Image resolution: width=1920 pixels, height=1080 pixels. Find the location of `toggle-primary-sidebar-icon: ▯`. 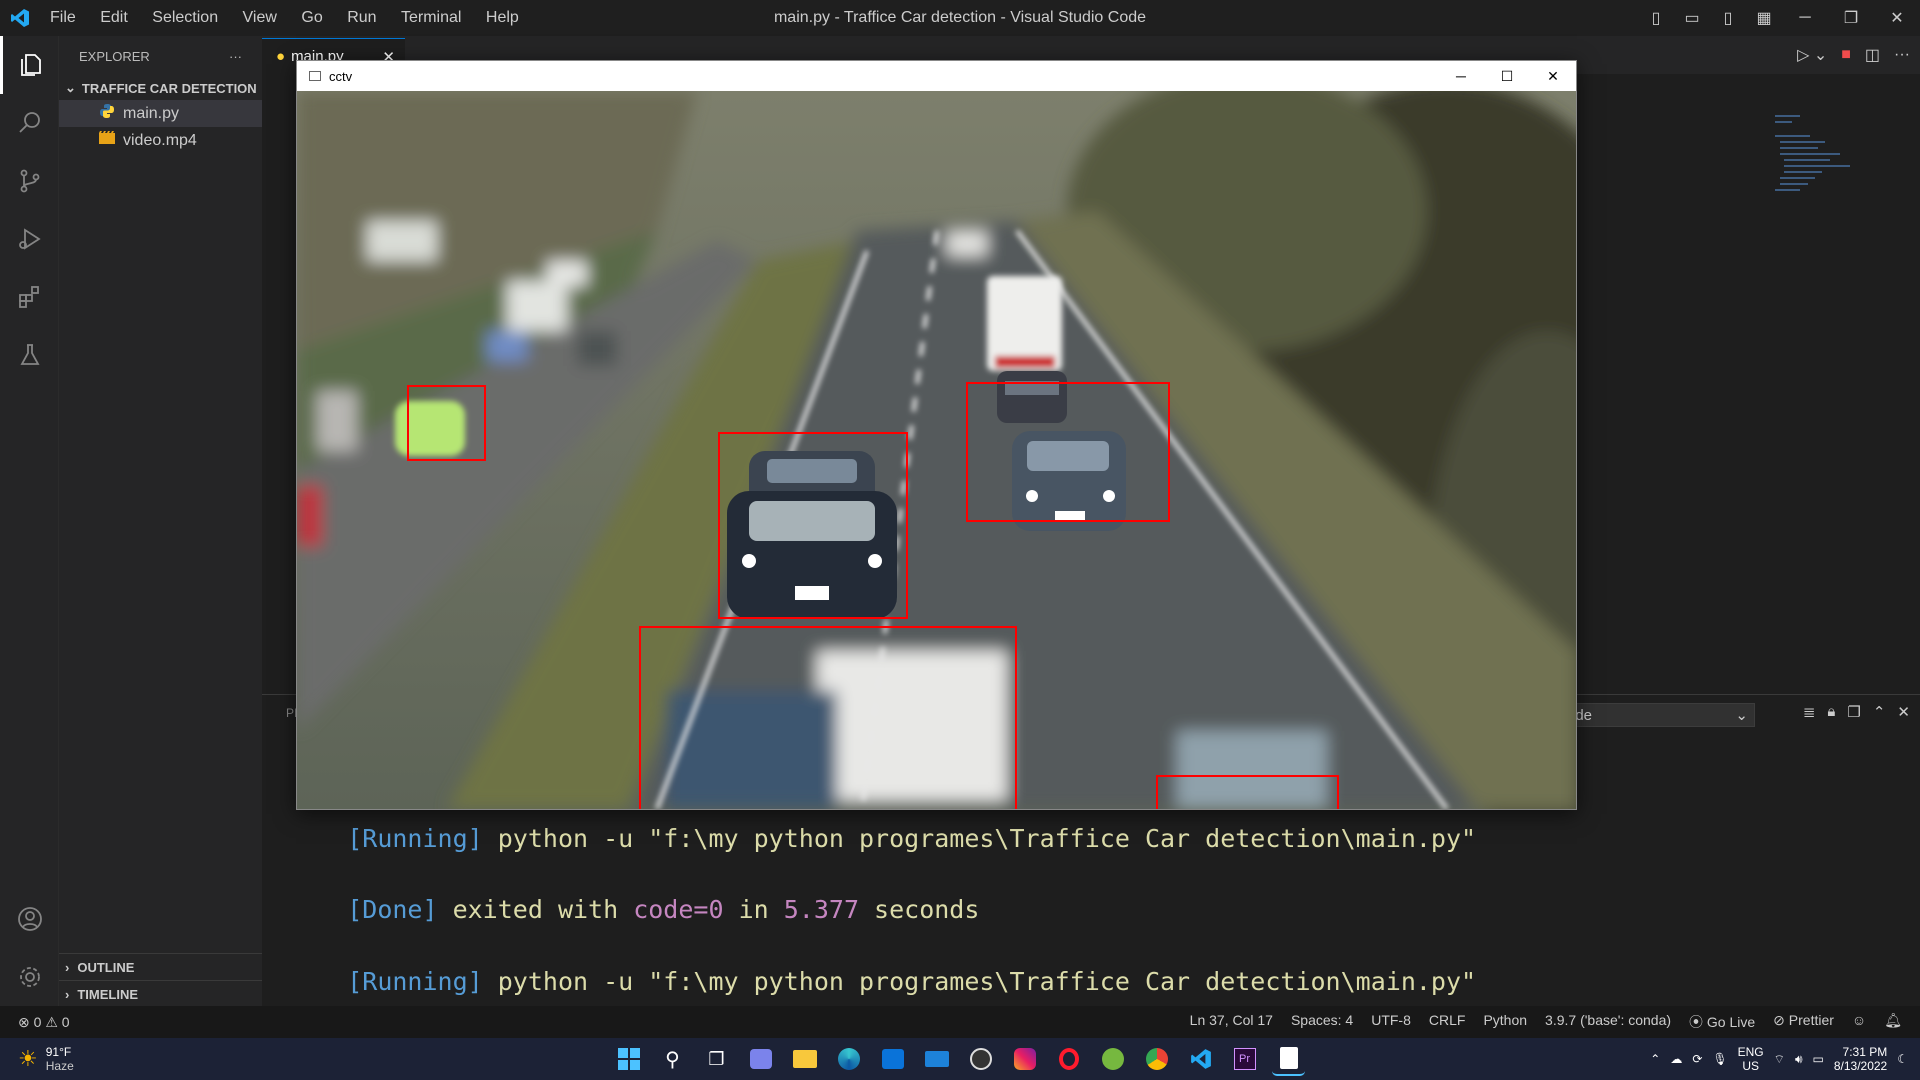

toggle-primary-sidebar-icon: ▯ is located at coordinates (1656, 18).